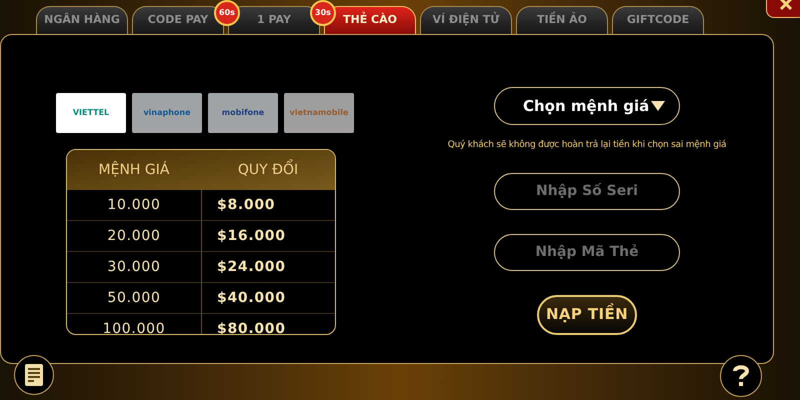 The height and width of the screenshot is (400, 800). What do you see at coordinates (227, 13) in the screenshot?
I see `timer-badge: 60s` at bounding box center [227, 13].